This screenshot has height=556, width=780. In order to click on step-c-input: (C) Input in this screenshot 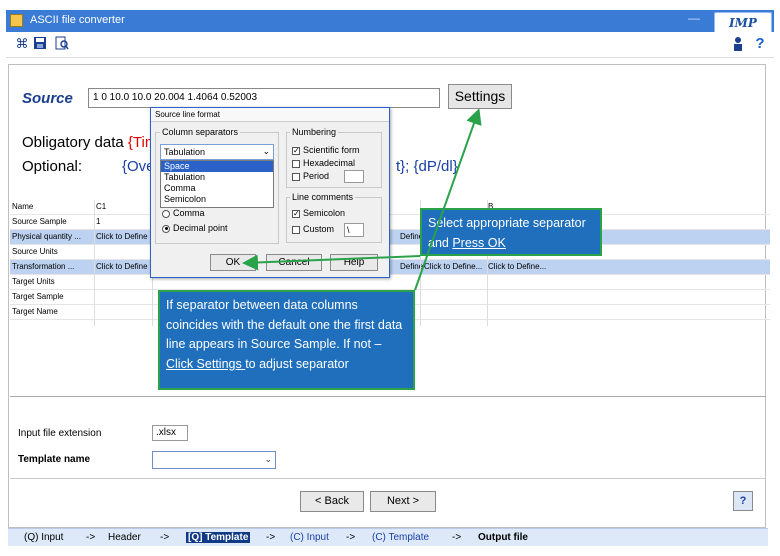, I will do `click(309, 537)`.